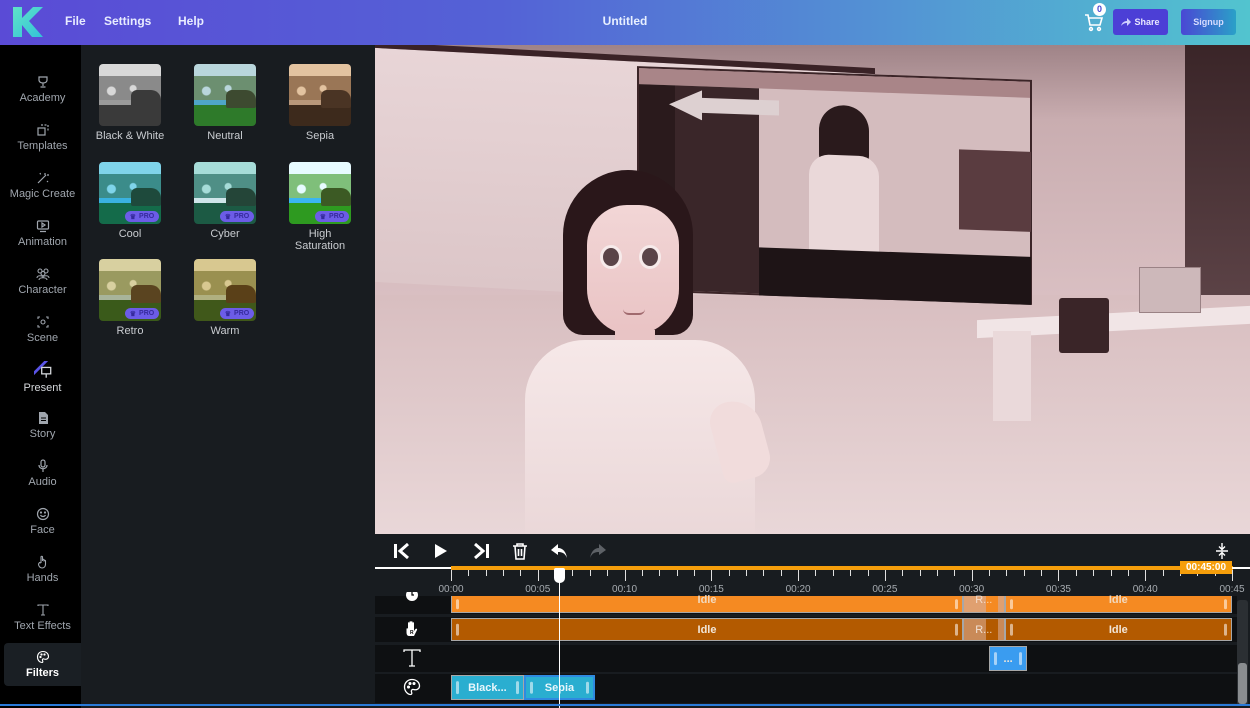 The image size is (1250, 708). Describe the element at coordinates (441, 551) in the screenshot. I see `play-button` at that location.